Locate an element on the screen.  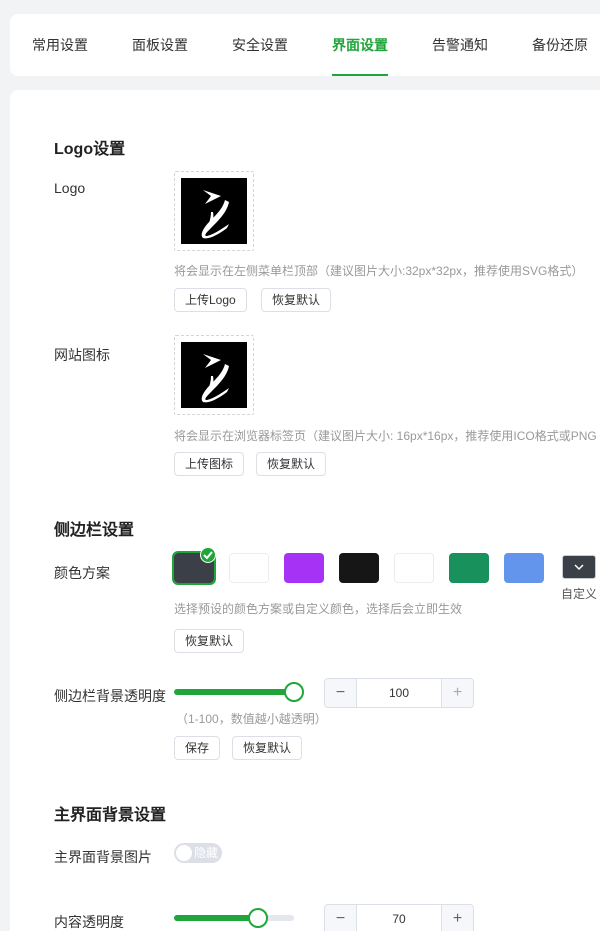
upload-favicon-button: 上传图标 is located at coordinates (209, 464).